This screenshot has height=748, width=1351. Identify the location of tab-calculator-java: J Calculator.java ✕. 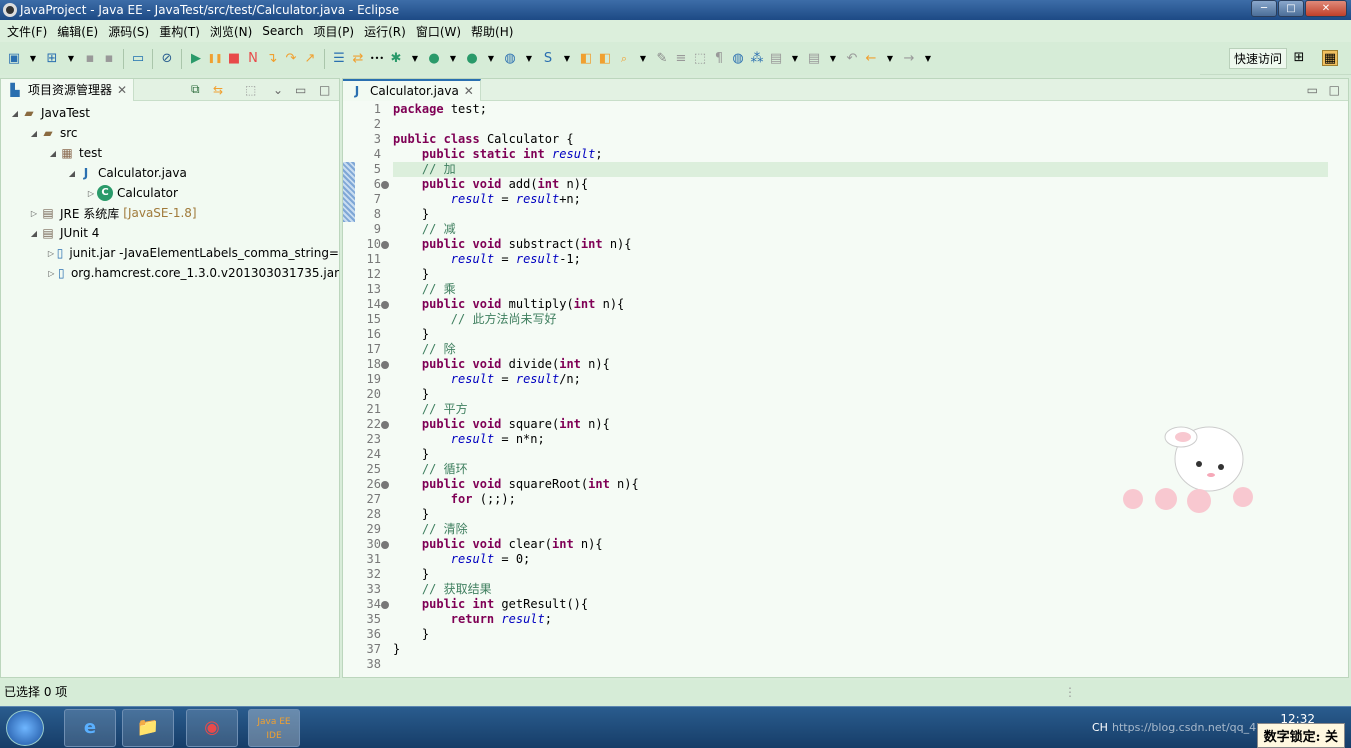
(412, 89).